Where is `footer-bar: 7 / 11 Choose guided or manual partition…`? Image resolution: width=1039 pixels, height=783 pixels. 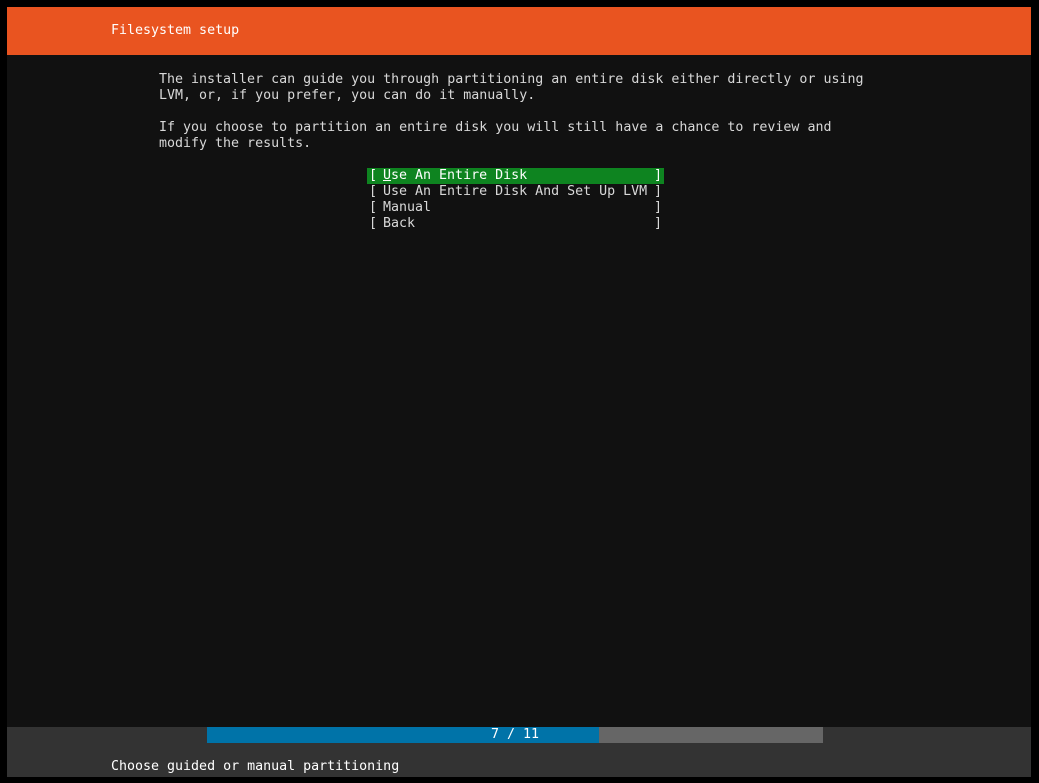 footer-bar: 7 / 11 Choose guided or manual partition… is located at coordinates (519, 752).